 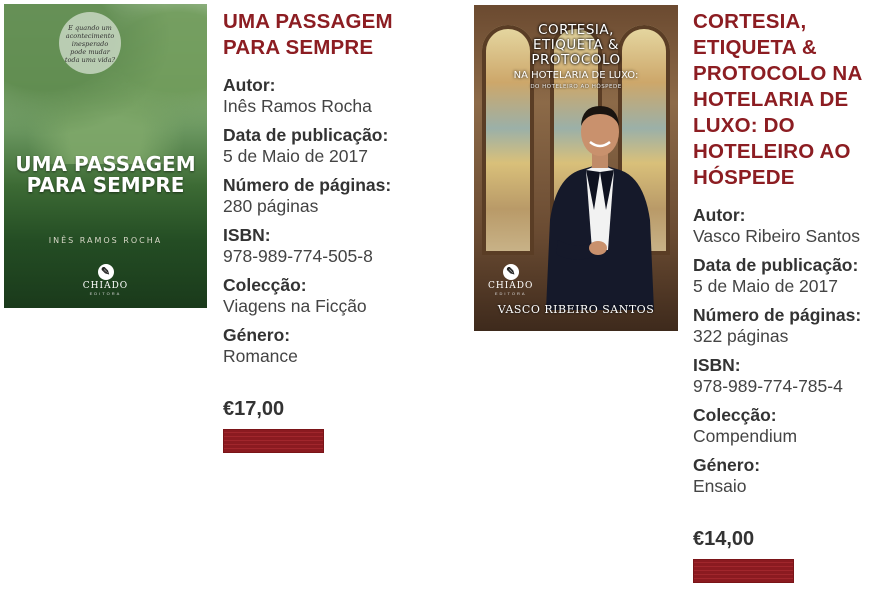 I want to click on field-isbn: ISBN: 978-989-774-785-4, so click(x=793, y=376).